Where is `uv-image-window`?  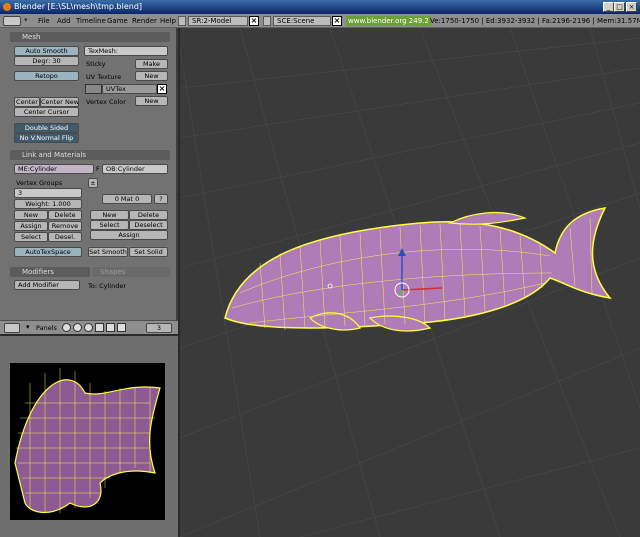
uv-image-window is located at coordinates (89, 436).